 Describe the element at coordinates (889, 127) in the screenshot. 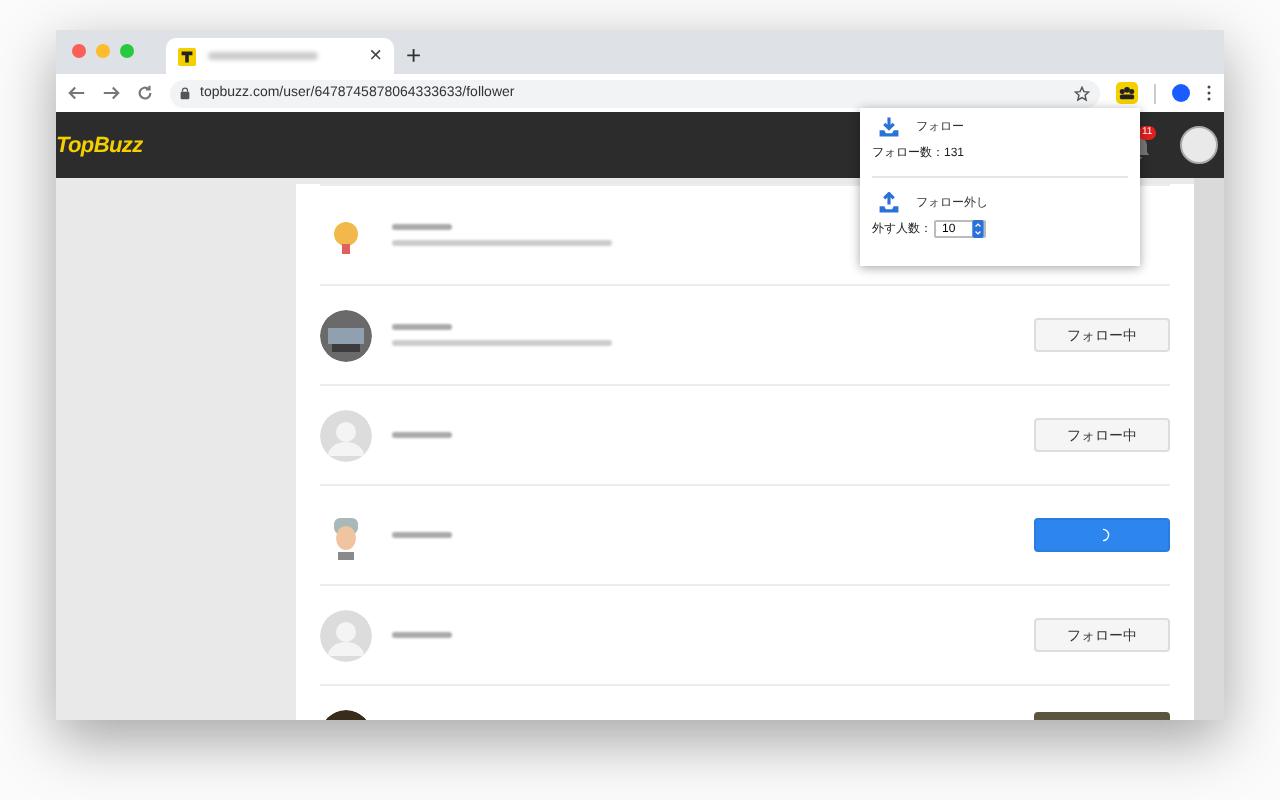

I see `download-icon` at that location.